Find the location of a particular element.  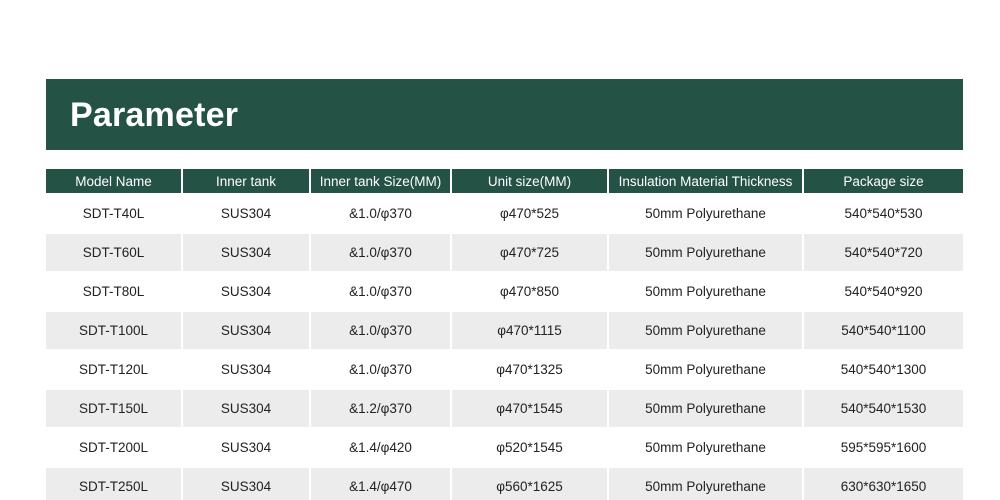

cell-inner-tank-size: &1.4/φ420 is located at coordinates (379, 446).